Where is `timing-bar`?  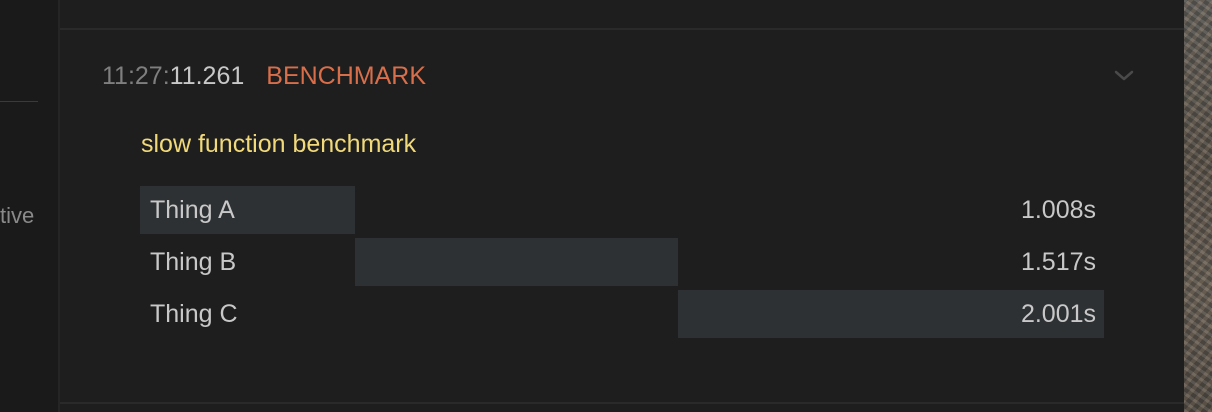
timing-bar is located at coordinates (516, 262).